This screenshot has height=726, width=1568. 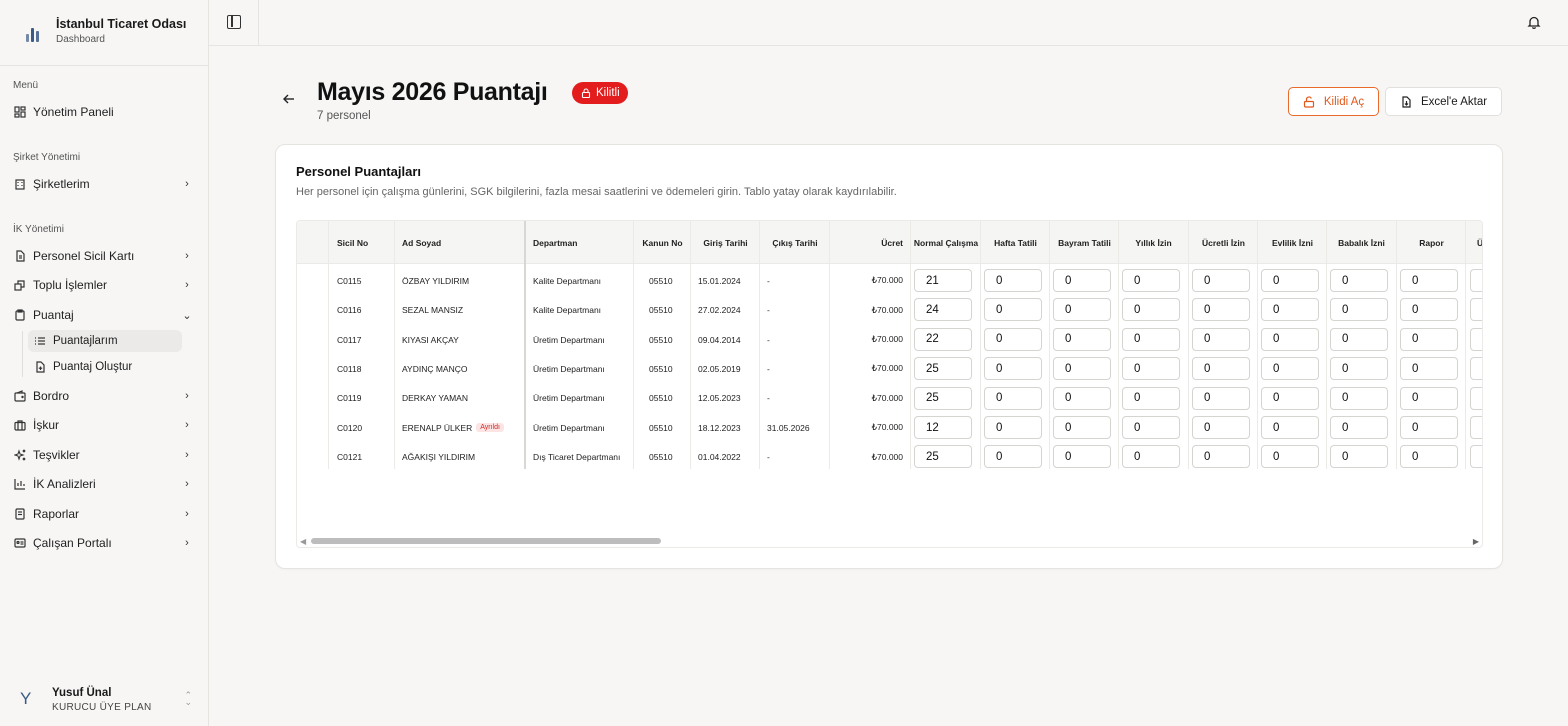 What do you see at coordinates (719, 368) in the screenshot?
I see `cell-start-date-text: 02.05.2019` at bounding box center [719, 368].